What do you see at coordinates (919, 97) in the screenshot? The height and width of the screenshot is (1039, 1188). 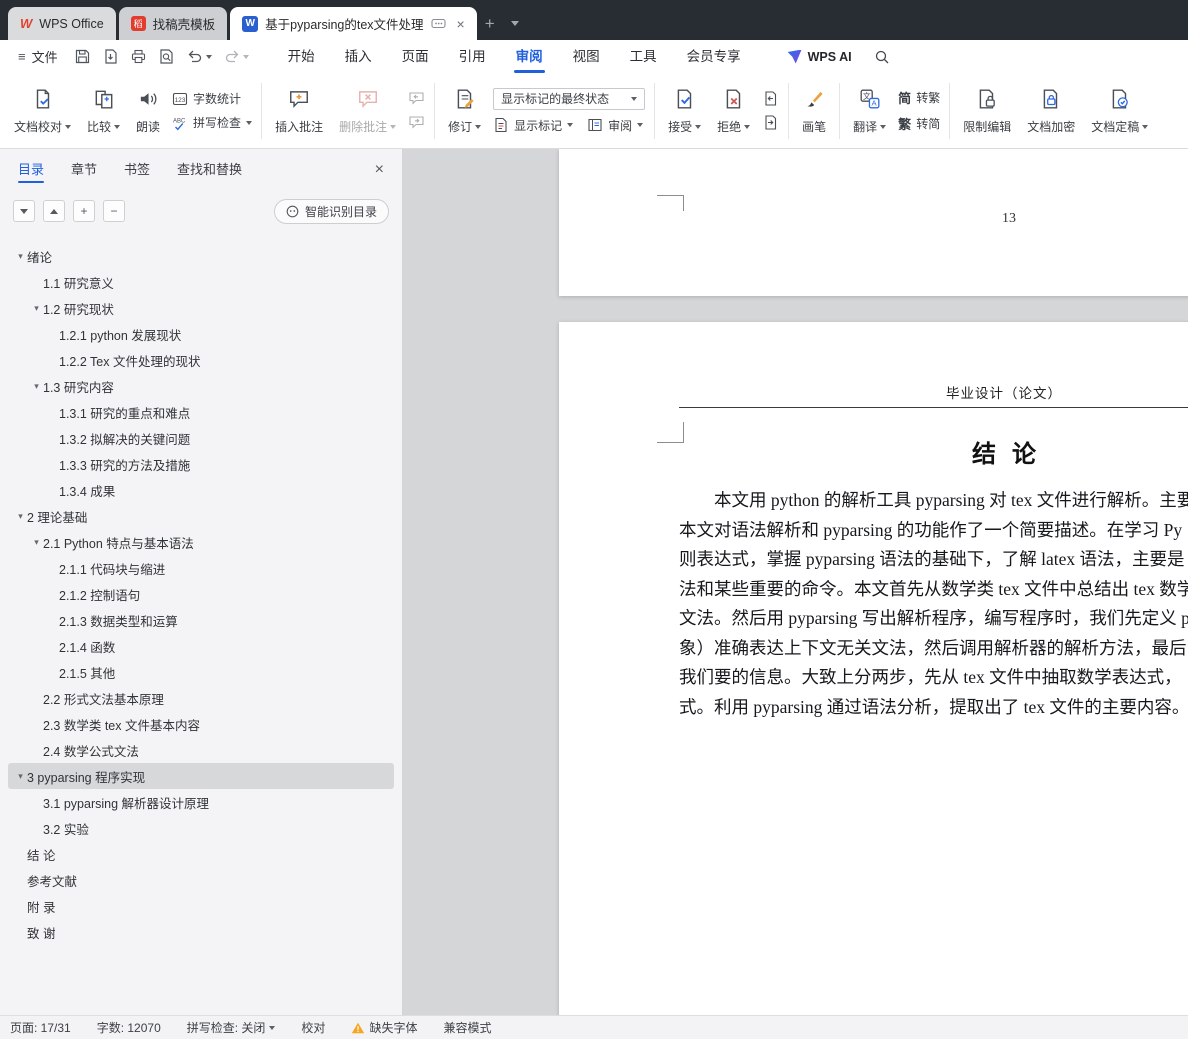 I see `to-traditional-button: 简 转繁` at bounding box center [919, 97].